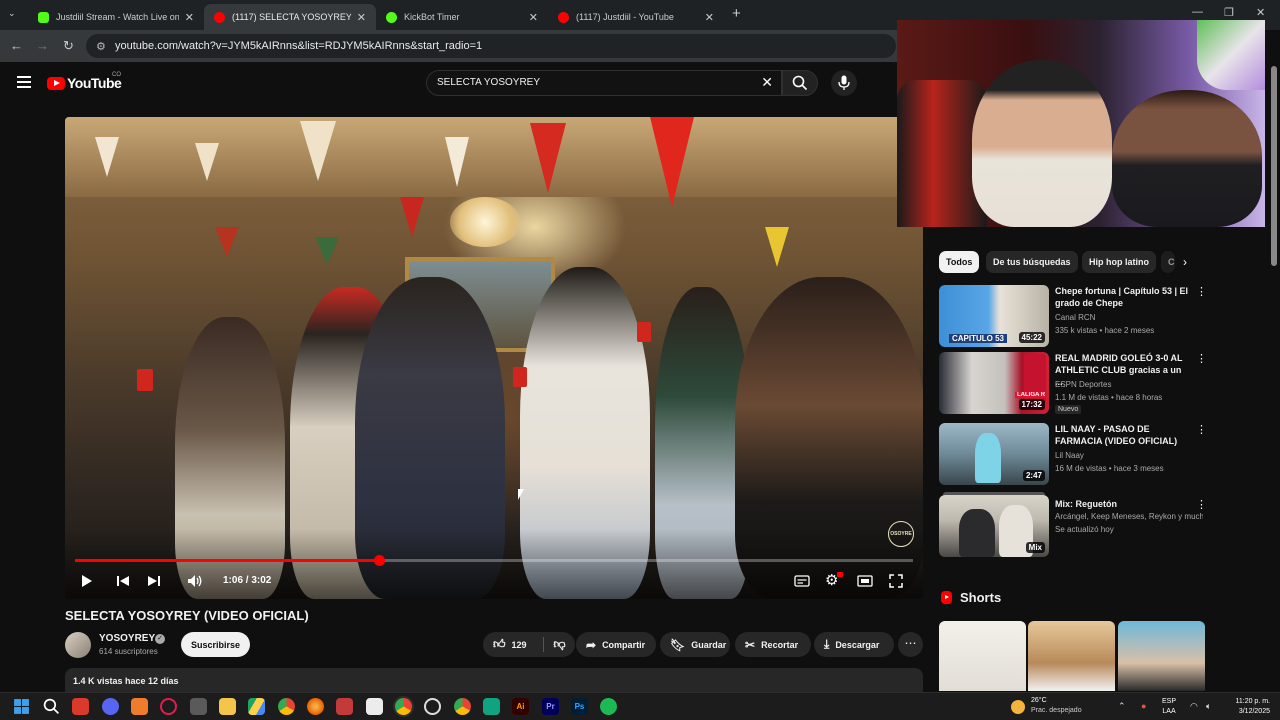  Describe the element at coordinates (994, 454) in the screenshot. I see `video-thumbnail: 2:47` at that location.